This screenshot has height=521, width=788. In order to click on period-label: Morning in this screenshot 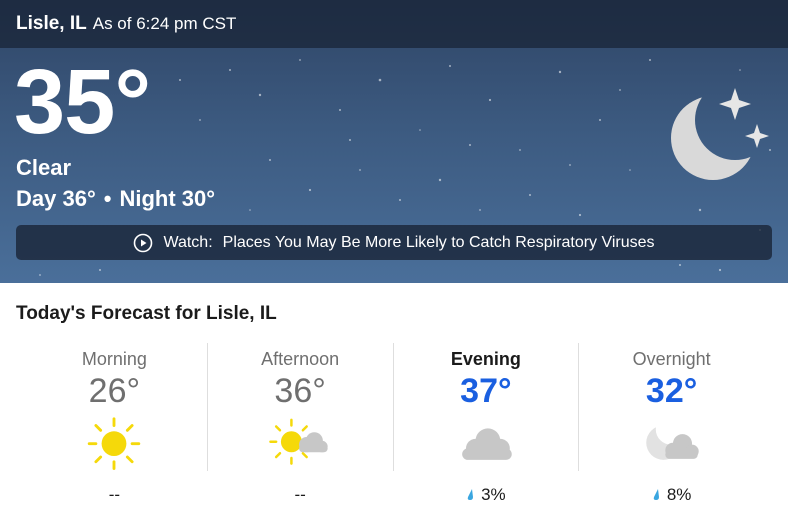, I will do `click(114, 359)`.